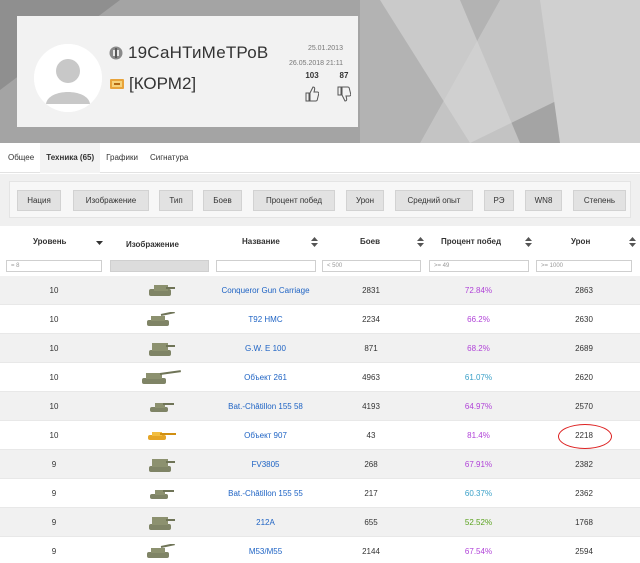  What do you see at coordinates (371, 464) in the screenshot?
I see `cell-battles: 268` at bounding box center [371, 464].